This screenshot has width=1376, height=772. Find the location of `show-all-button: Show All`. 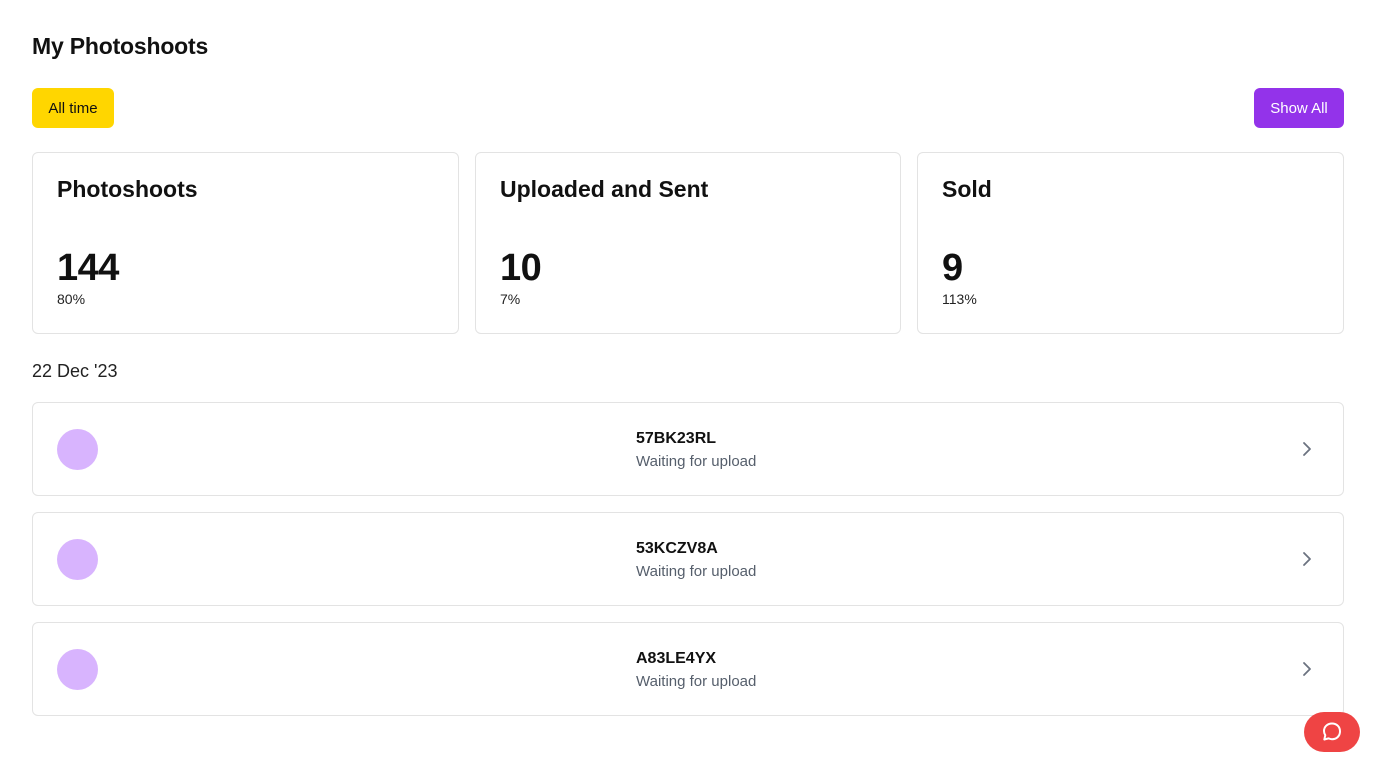

show-all-button: Show All is located at coordinates (1299, 108).